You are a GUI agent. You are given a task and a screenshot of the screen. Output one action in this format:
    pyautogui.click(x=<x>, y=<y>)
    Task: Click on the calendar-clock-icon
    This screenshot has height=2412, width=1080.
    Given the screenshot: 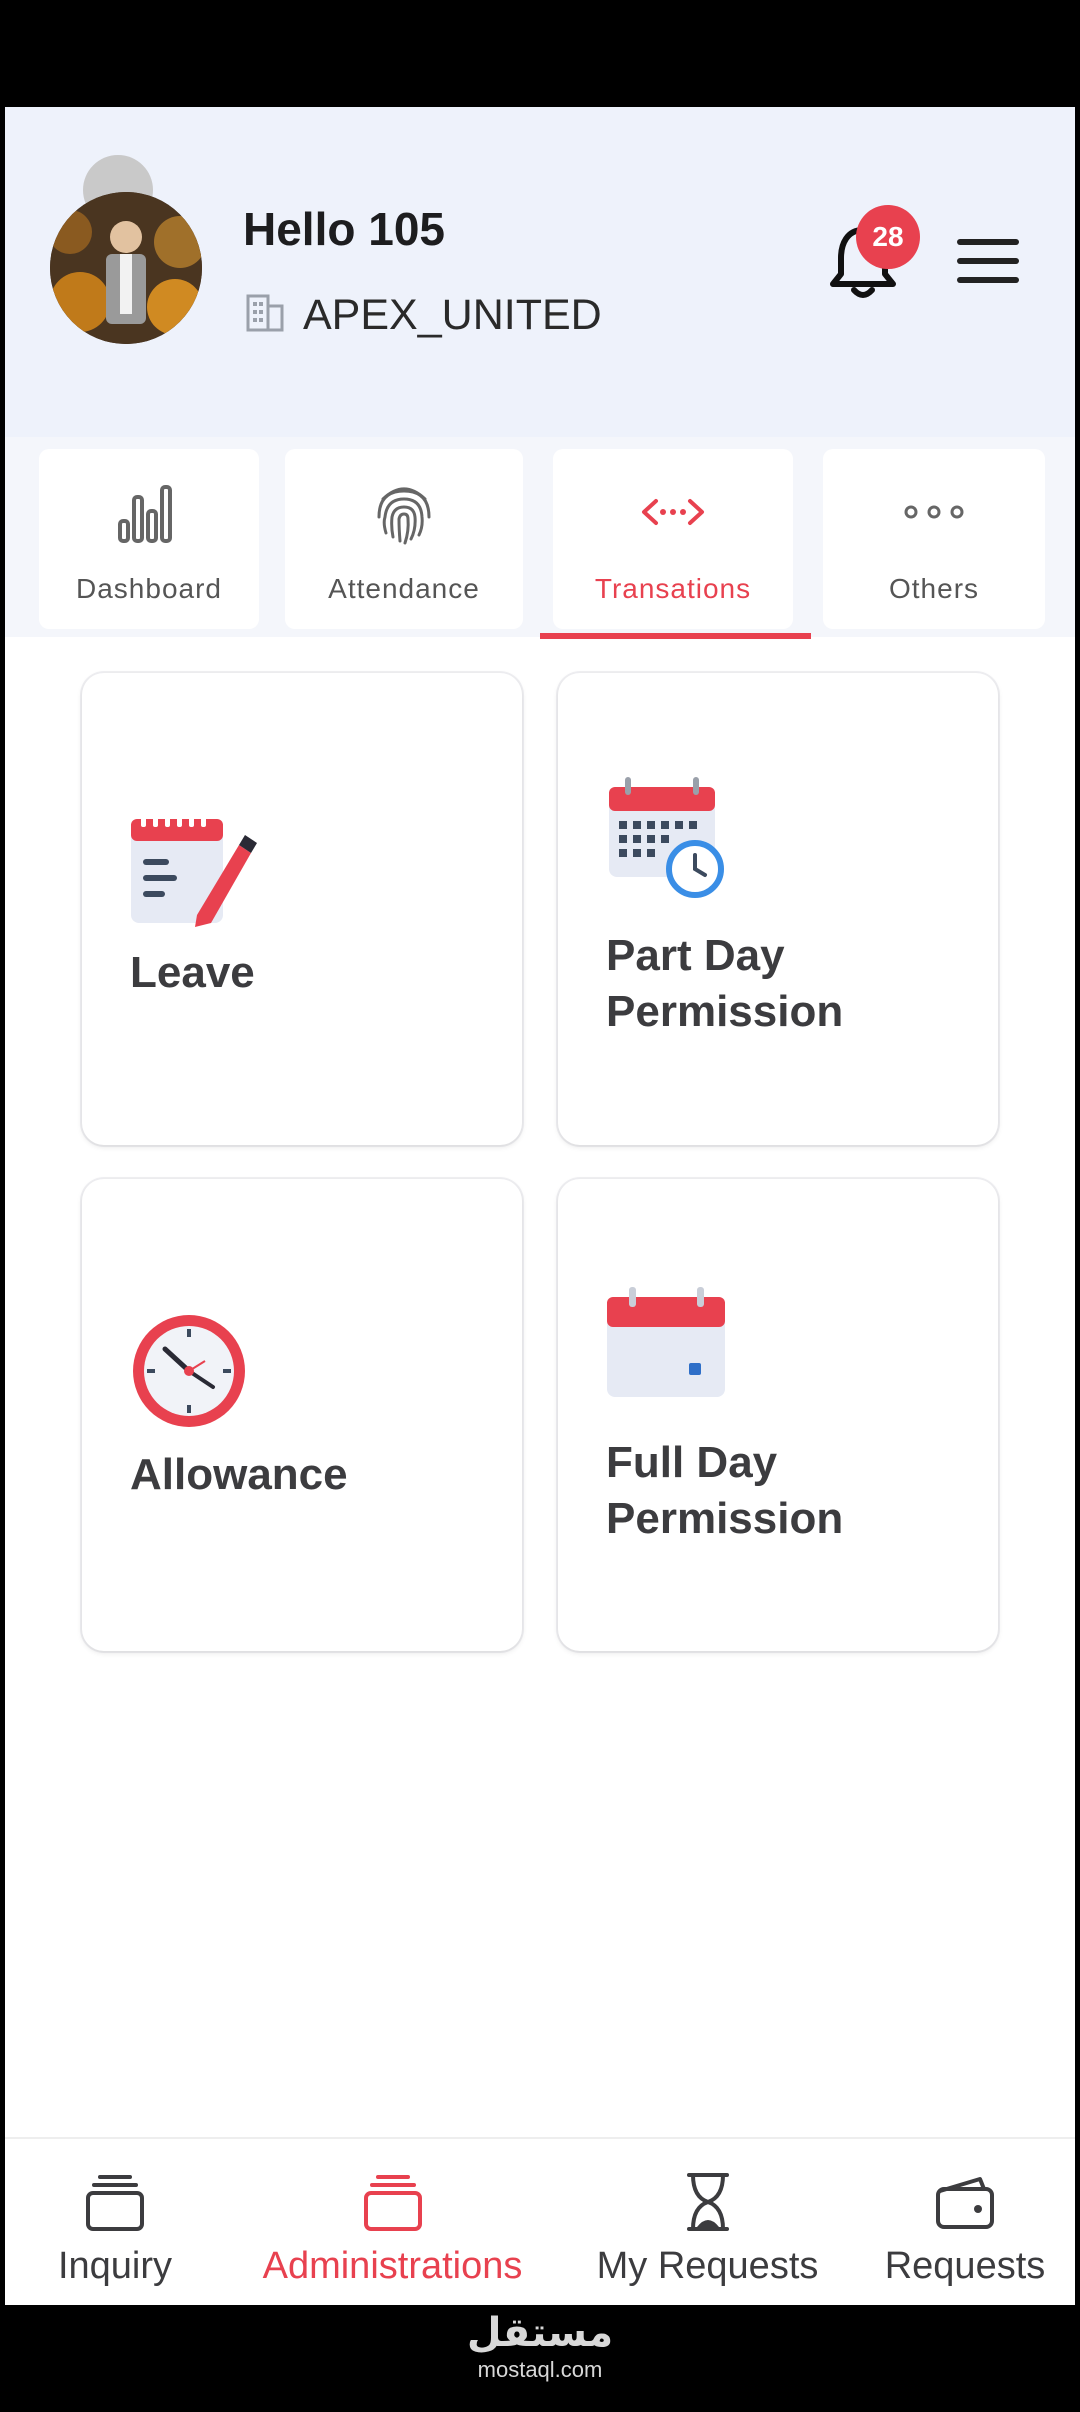 What is the action you would take?
    pyautogui.click(x=666, y=837)
    